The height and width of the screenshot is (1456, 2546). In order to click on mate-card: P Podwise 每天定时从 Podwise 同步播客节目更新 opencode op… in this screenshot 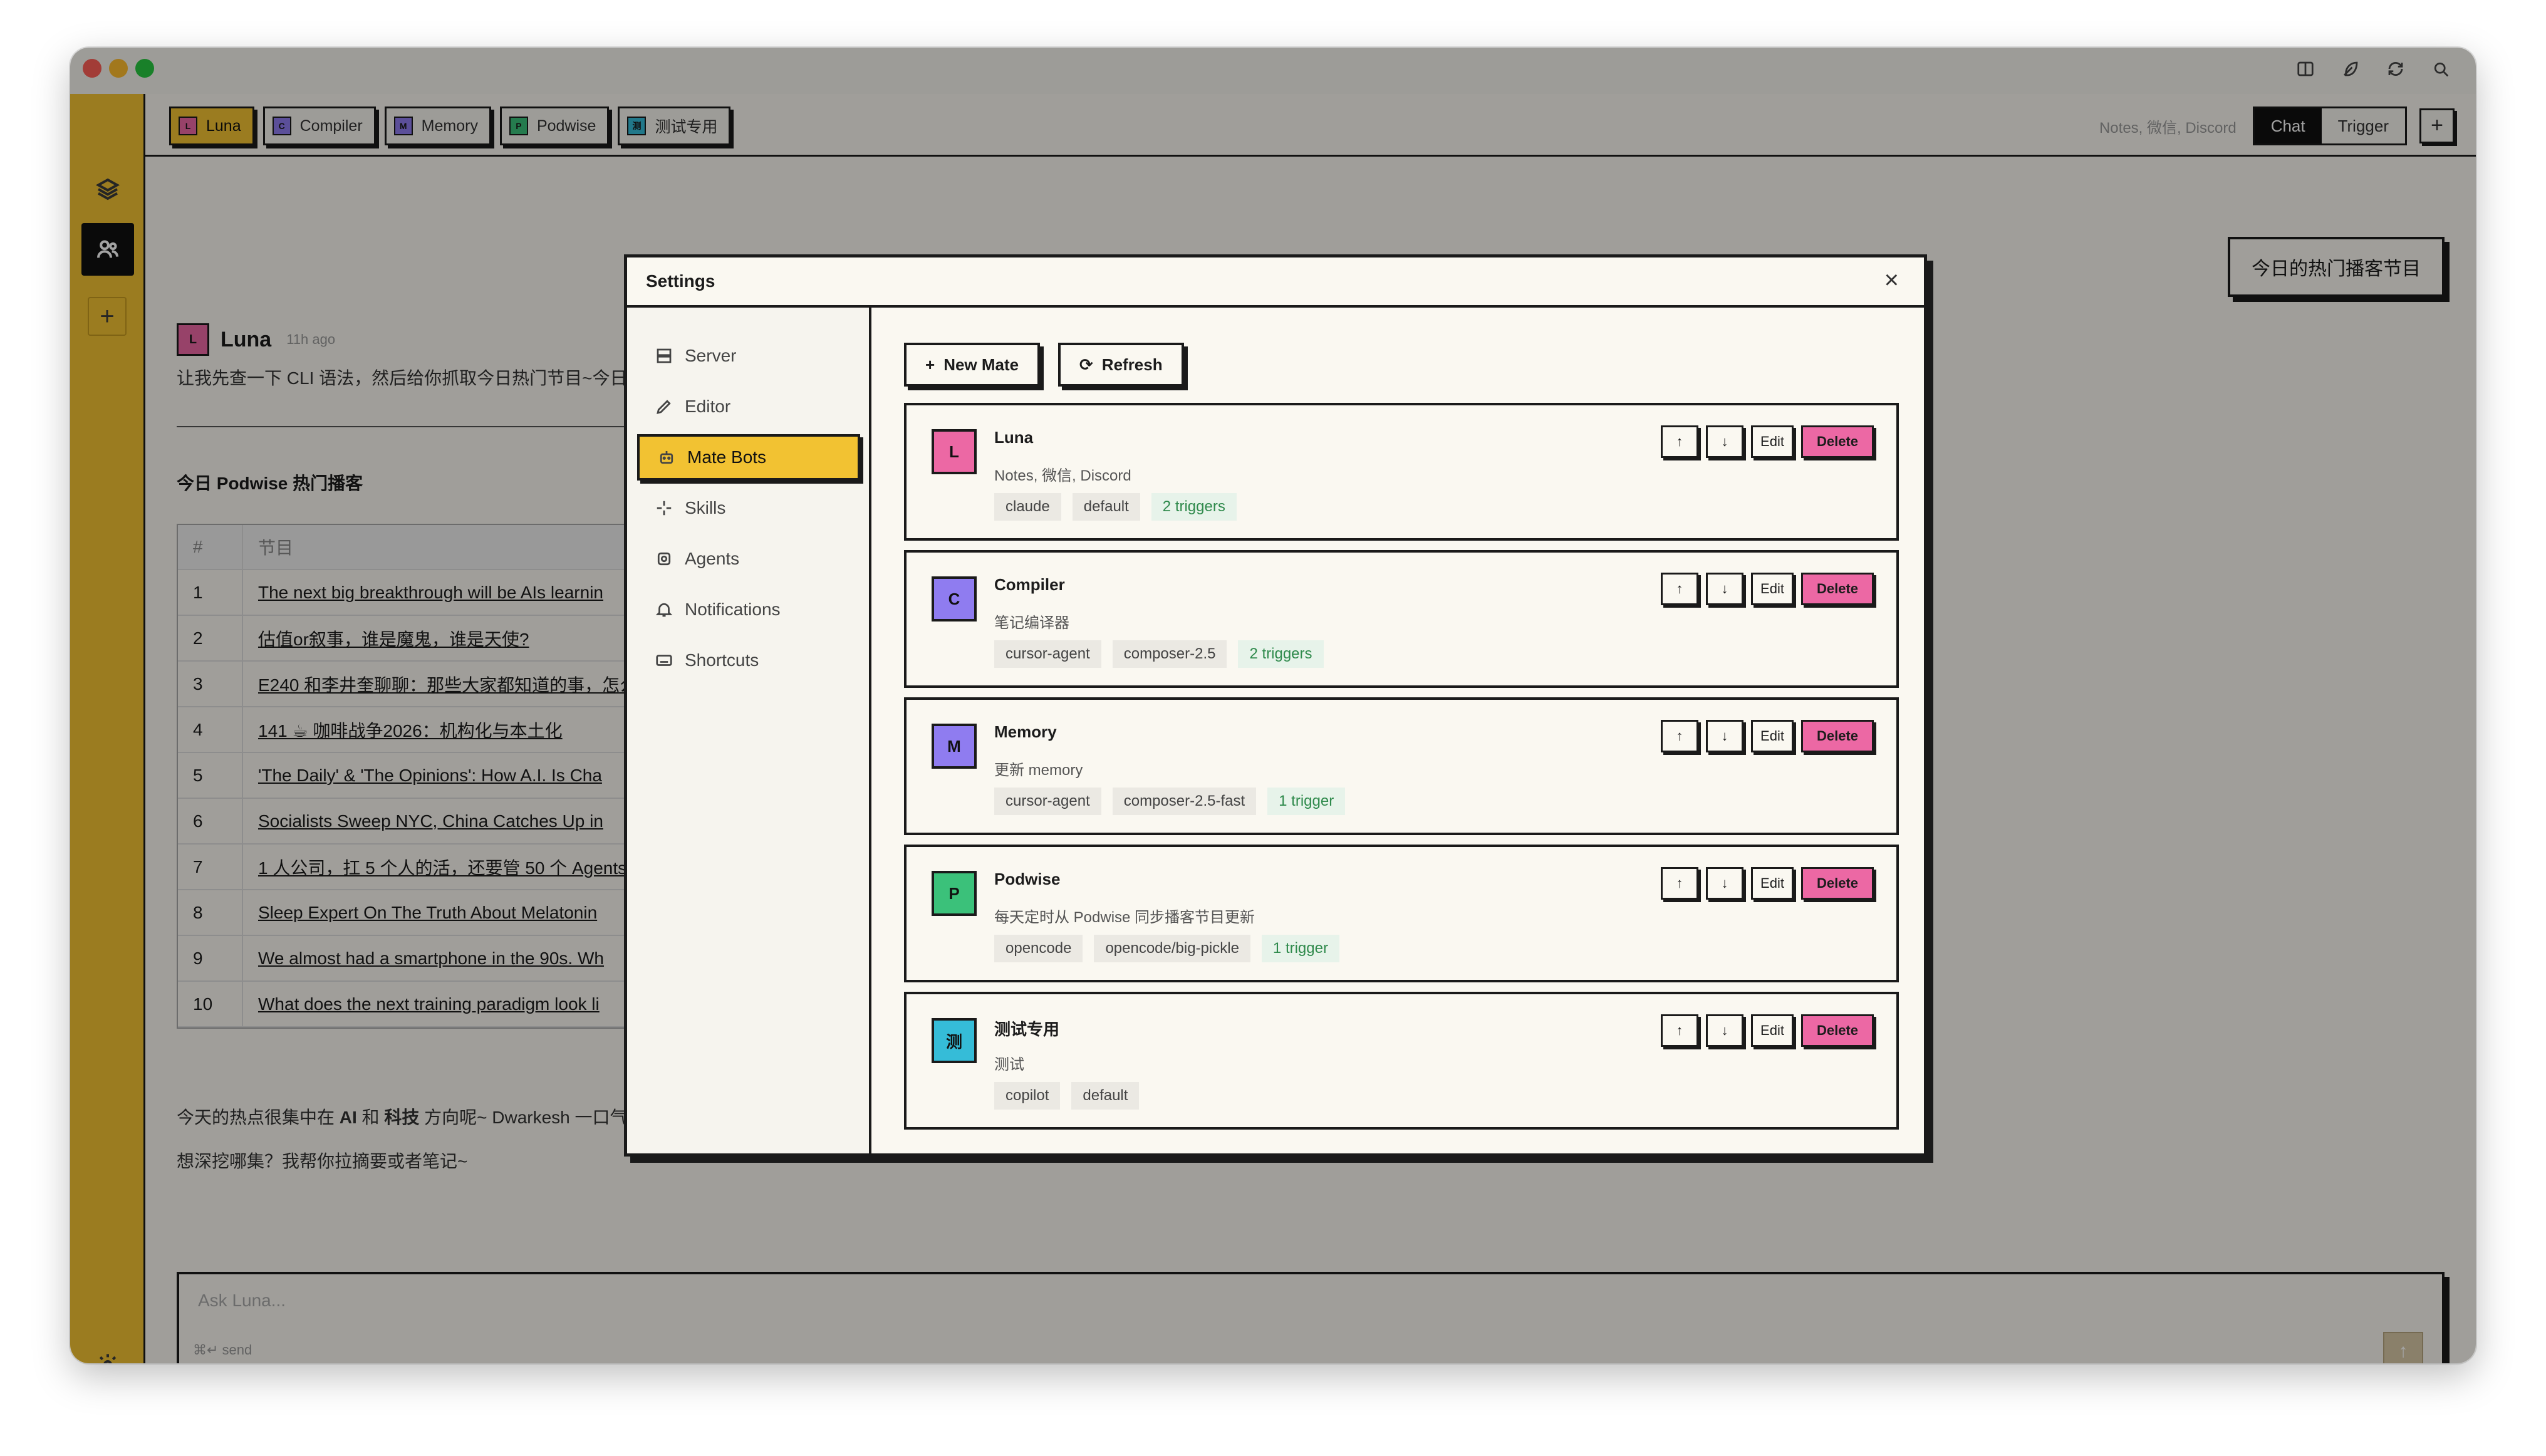, I will do `click(1401, 914)`.